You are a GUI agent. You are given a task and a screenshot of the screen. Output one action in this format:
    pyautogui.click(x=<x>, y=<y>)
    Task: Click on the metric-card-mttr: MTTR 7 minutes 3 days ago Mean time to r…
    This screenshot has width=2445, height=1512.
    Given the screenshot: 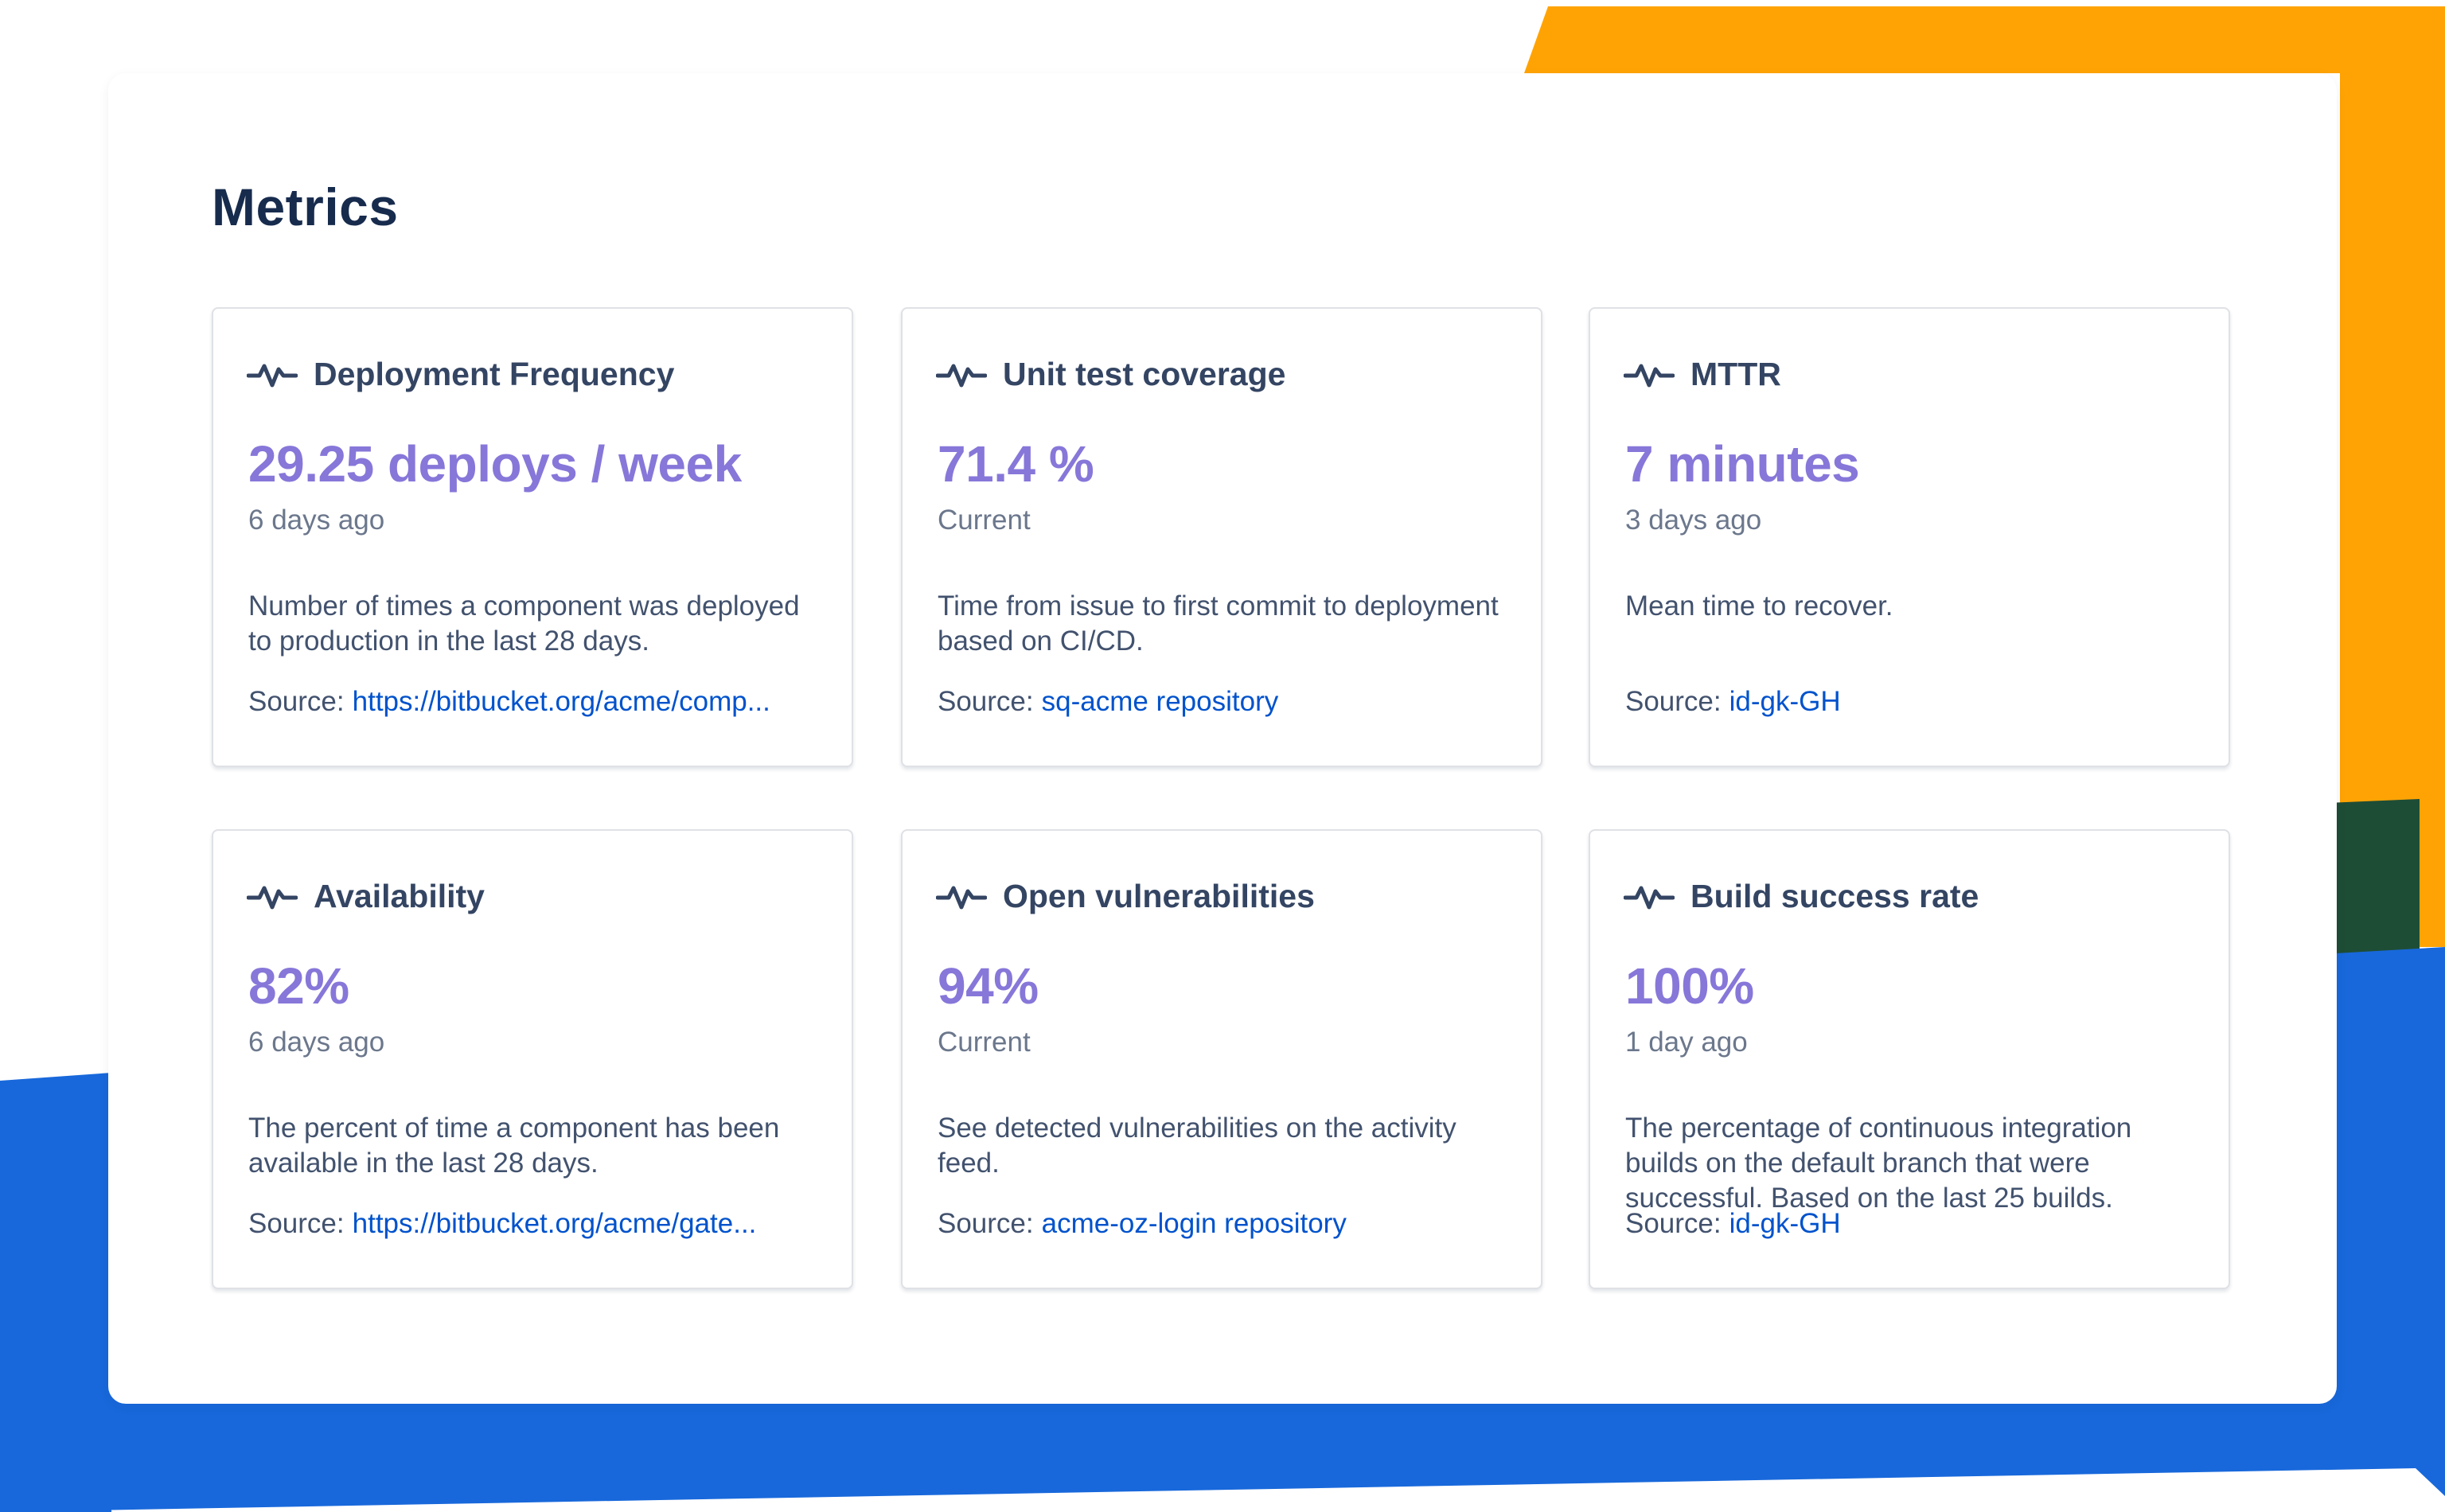 What is the action you would take?
    pyautogui.click(x=1909, y=537)
    